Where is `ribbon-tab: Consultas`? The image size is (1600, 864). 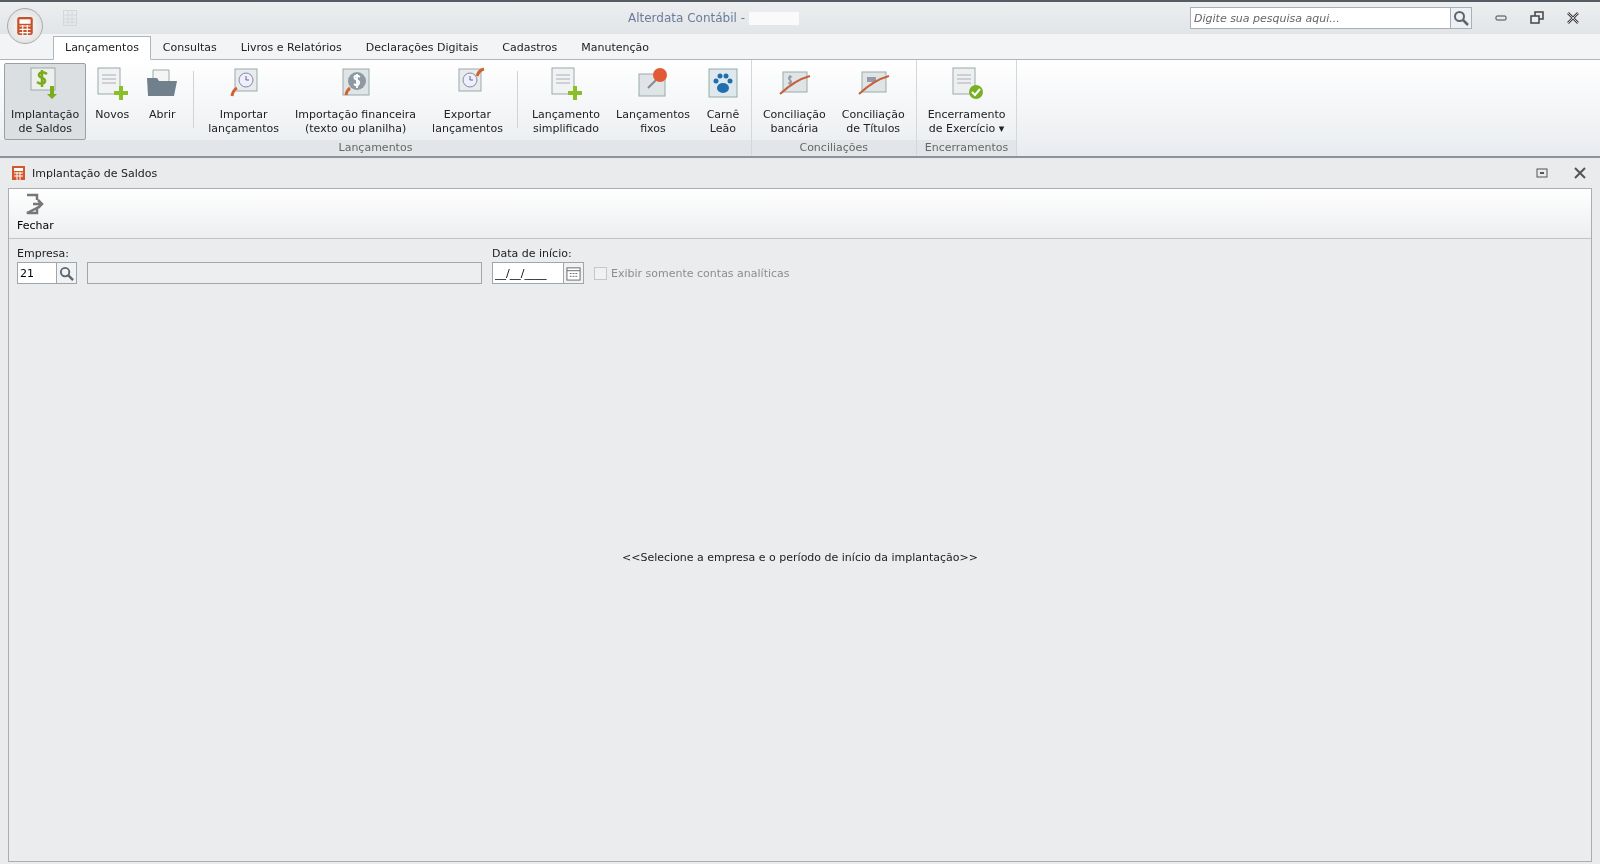 ribbon-tab: Consultas is located at coordinates (189, 48).